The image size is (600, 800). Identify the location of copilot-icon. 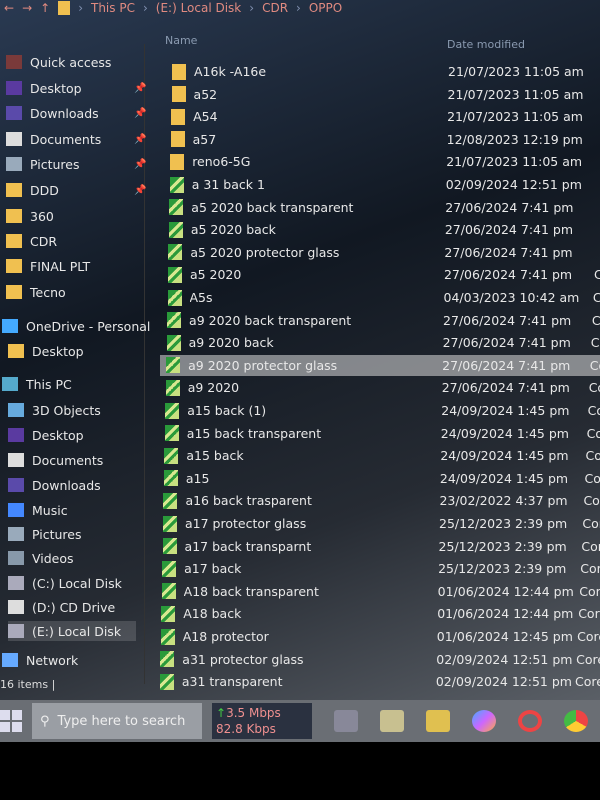
(484, 721).